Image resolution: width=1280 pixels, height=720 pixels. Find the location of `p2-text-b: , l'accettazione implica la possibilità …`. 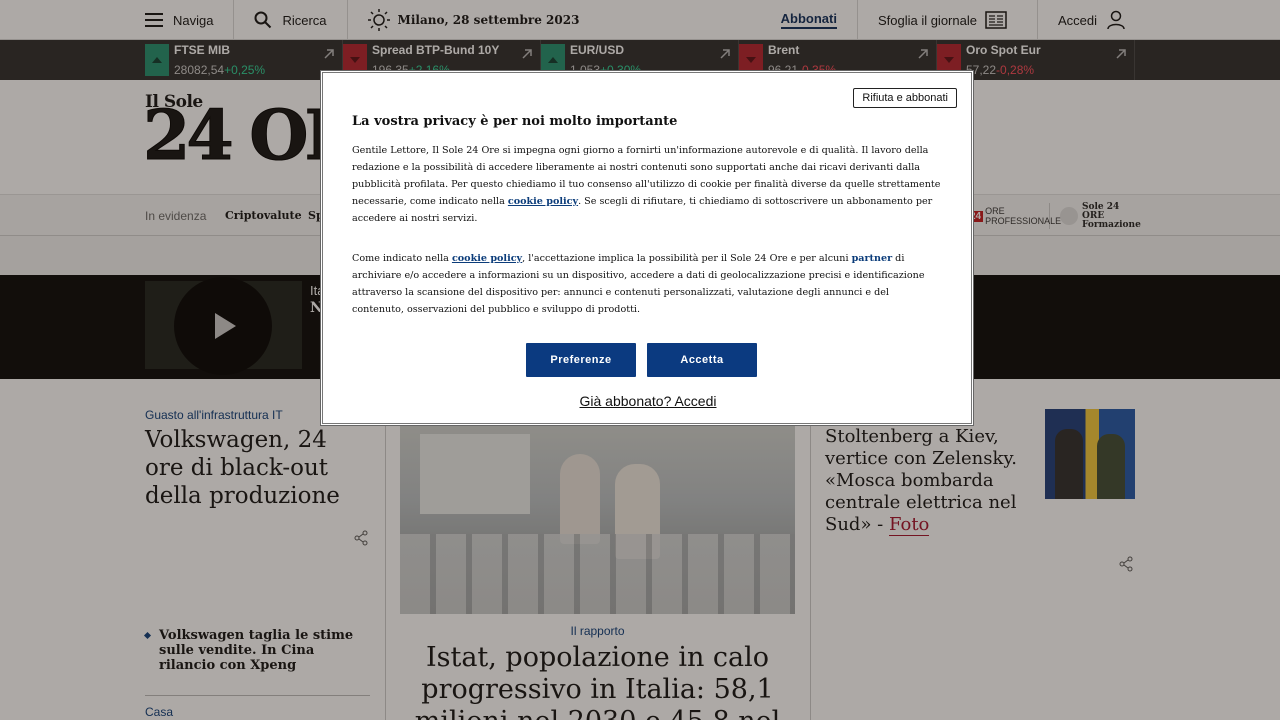

p2-text-b: , l'accettazione implica la possibilità … is located at coordinates (687, 258).